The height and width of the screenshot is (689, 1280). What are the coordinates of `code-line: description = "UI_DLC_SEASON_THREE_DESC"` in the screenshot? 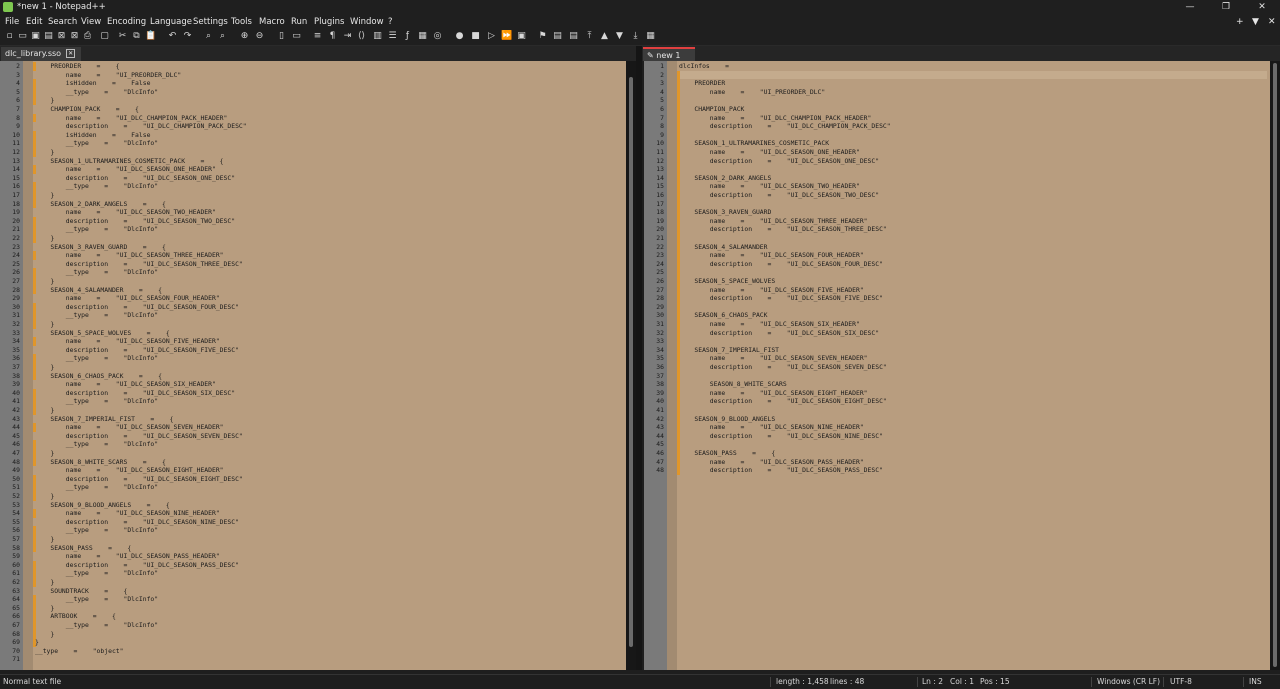 It's located at (783, 229).